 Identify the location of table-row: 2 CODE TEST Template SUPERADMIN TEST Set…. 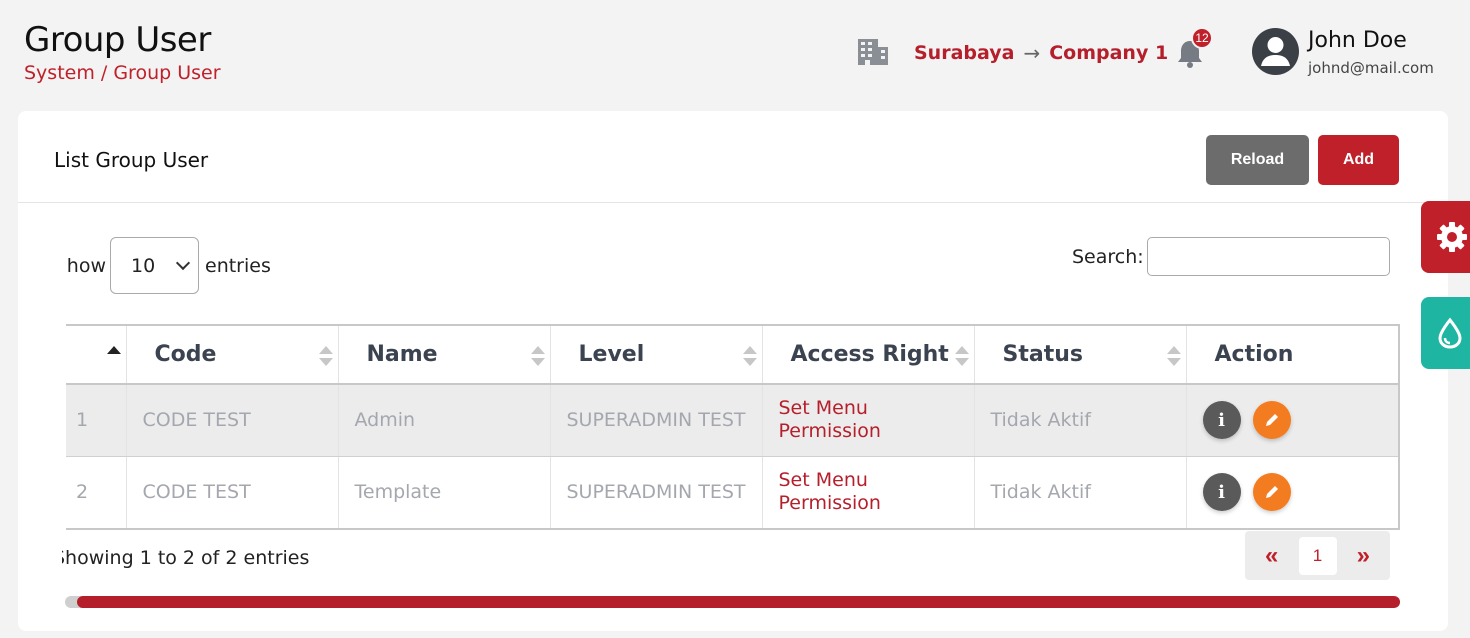
(732, 492).